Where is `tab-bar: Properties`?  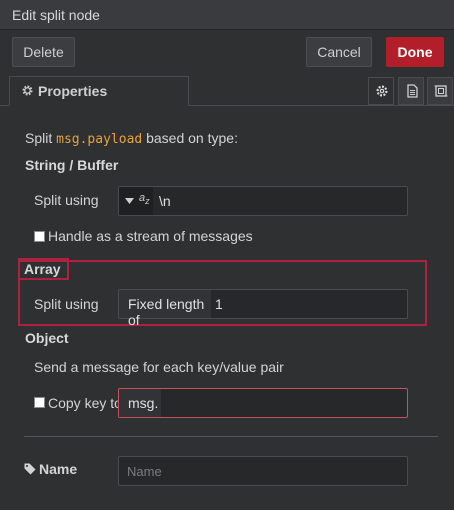 tab-bar: Properties is located at coordinates (227, 91).